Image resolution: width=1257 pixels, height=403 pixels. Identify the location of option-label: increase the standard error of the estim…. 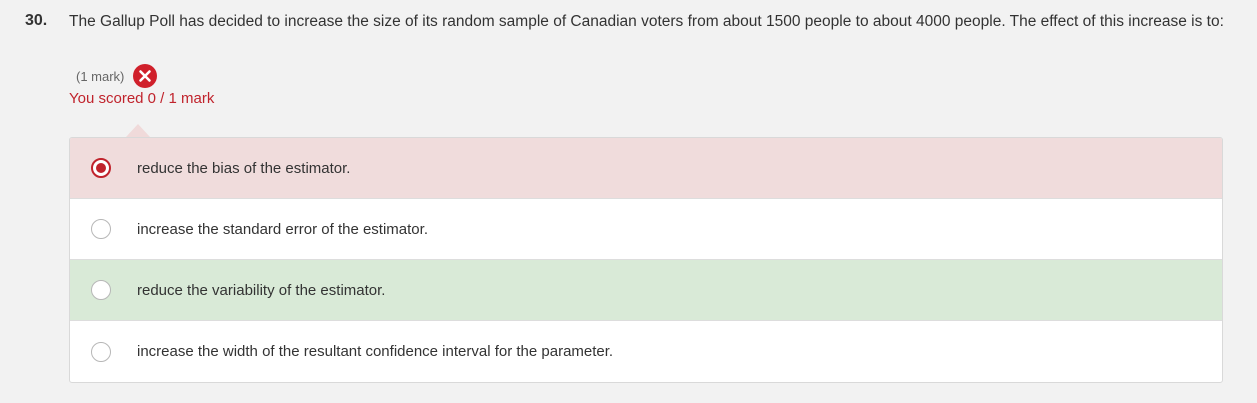
(282, 229).